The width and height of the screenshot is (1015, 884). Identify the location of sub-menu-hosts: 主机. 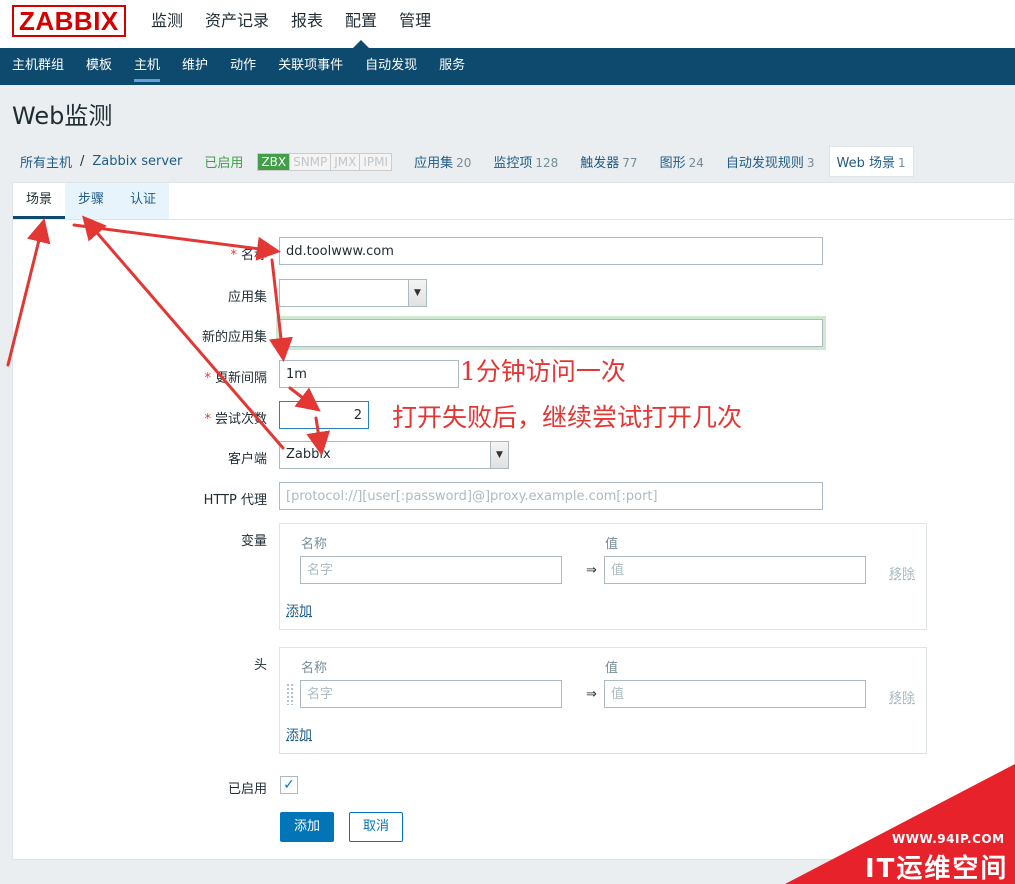
(147, 66).